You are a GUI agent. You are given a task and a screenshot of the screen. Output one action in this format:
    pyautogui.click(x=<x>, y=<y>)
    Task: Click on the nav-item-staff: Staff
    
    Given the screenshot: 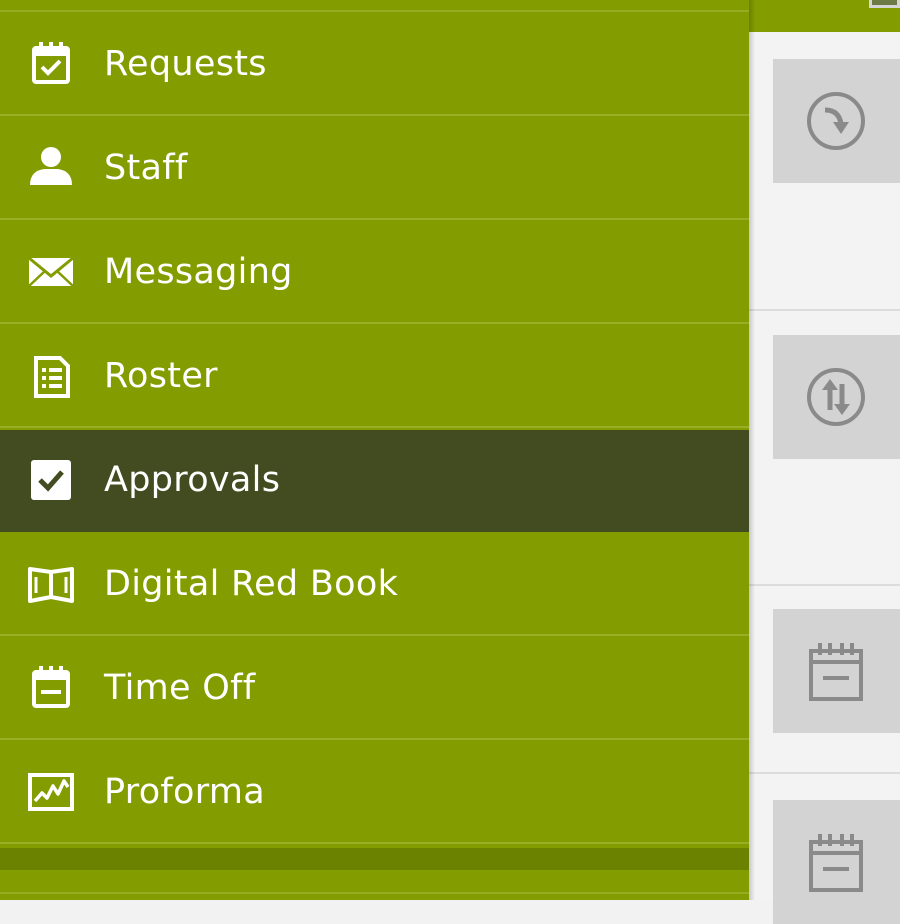 What is the action you would take?
    pyautogui.click(x=374, y=169)
    